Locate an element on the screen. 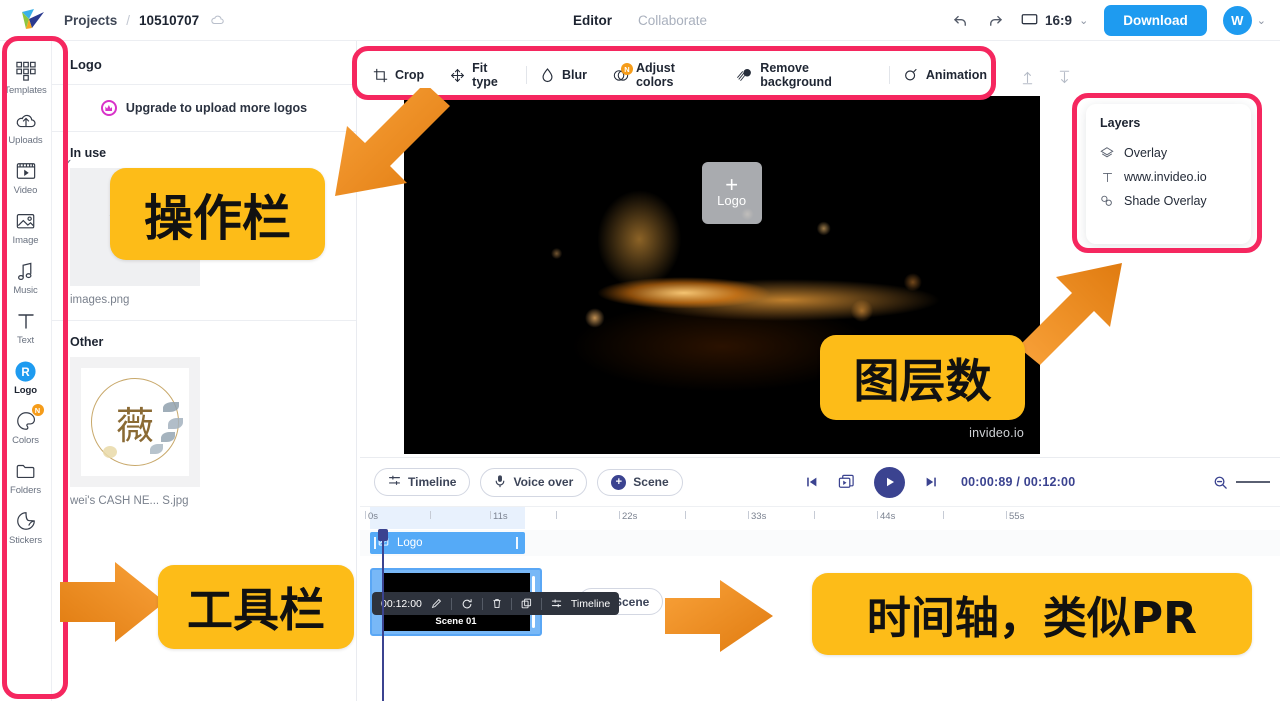 This screenshot has width=1280, height=701. sidebar-item-stickers: Stickers is located at coordinates (26, 527).